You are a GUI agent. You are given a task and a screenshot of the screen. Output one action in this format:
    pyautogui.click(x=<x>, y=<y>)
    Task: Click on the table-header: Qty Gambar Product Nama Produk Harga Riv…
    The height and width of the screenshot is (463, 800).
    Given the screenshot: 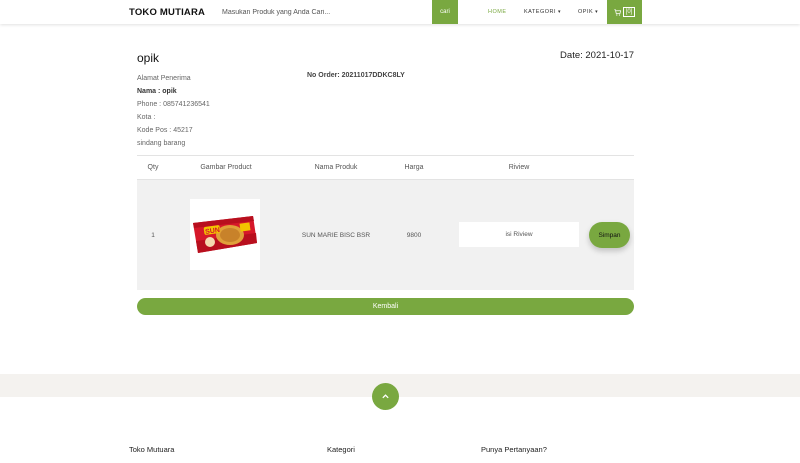 What is the action you would take?
    pyautogui.click(x=385, y=167)
    